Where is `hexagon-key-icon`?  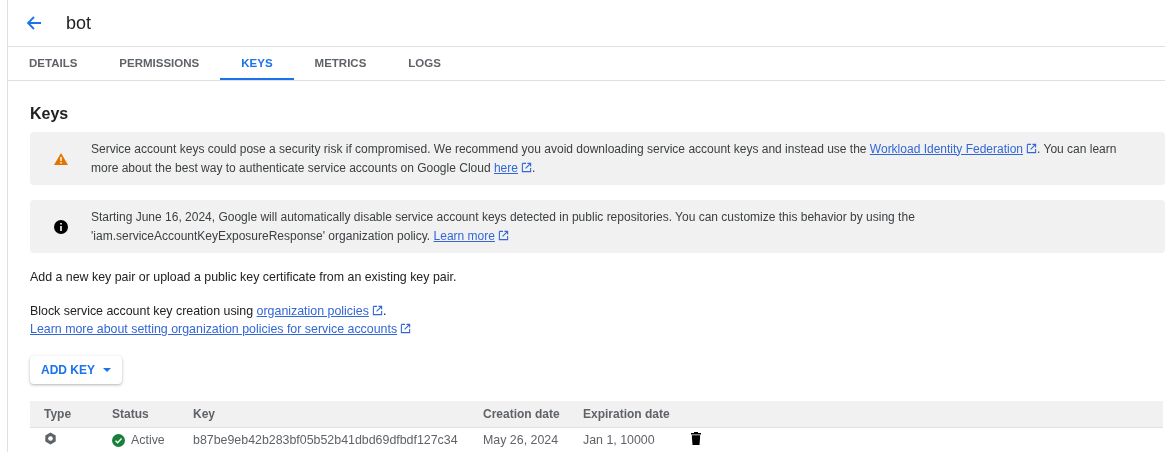
hexagon-key-icon is located at coordinates (50, 438).